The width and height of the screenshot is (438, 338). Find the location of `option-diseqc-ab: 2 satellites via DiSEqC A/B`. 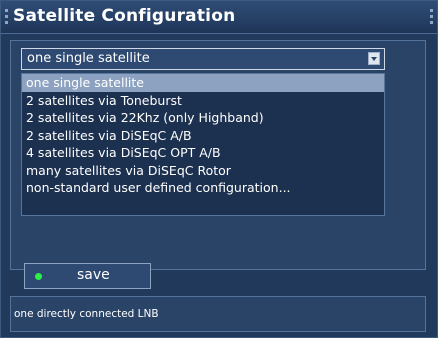

option-diseqc-ab: 2 satellites via DiSEqC A/B is located at coordinates (203, 136).